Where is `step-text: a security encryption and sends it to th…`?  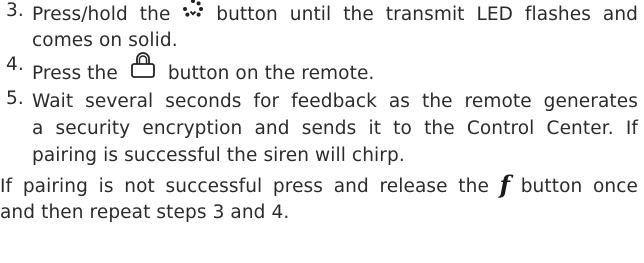 step-text: a security encryption and sends it to th… is located at coordinates (335, 128).